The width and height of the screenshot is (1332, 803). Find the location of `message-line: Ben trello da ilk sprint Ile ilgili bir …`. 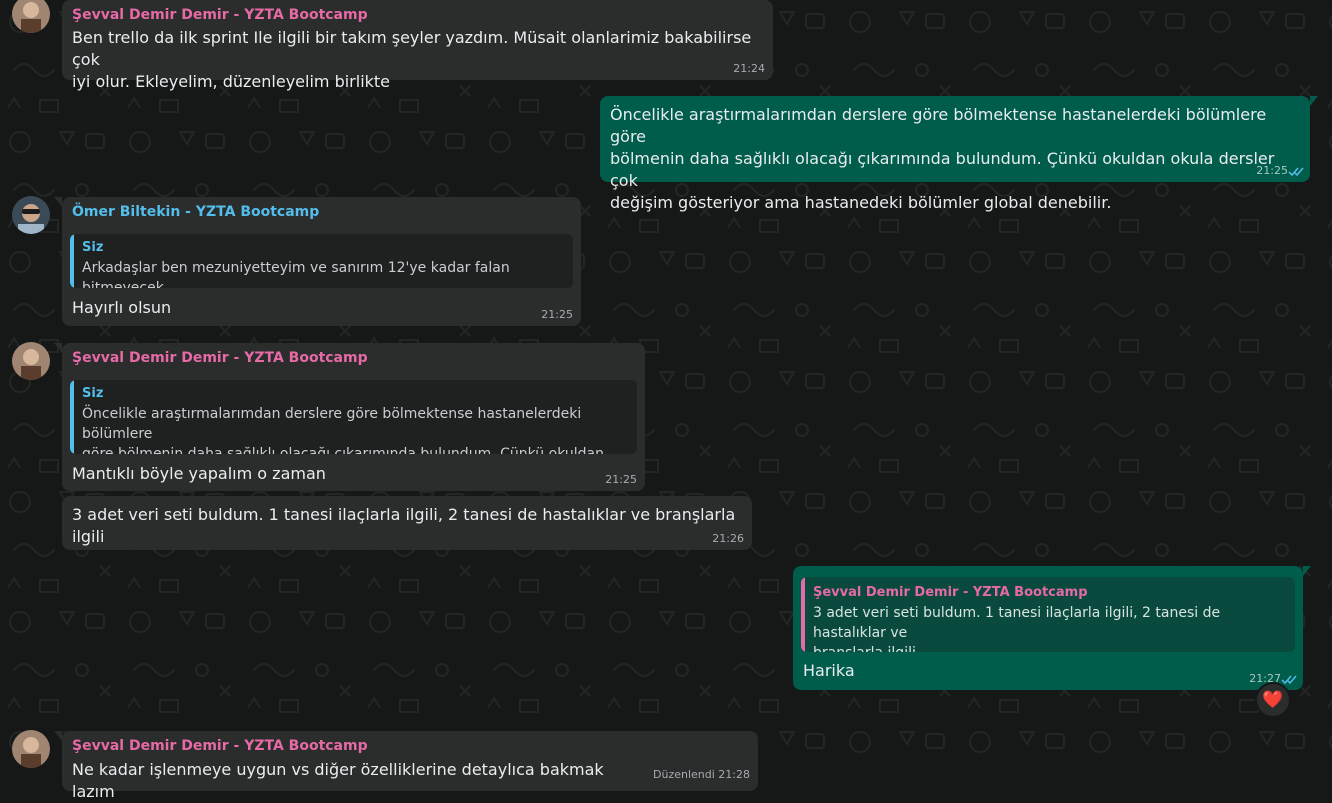

message-line: Ben trello da ilk sprint Ile ilgili bir … is located at coordinates (412, 48).